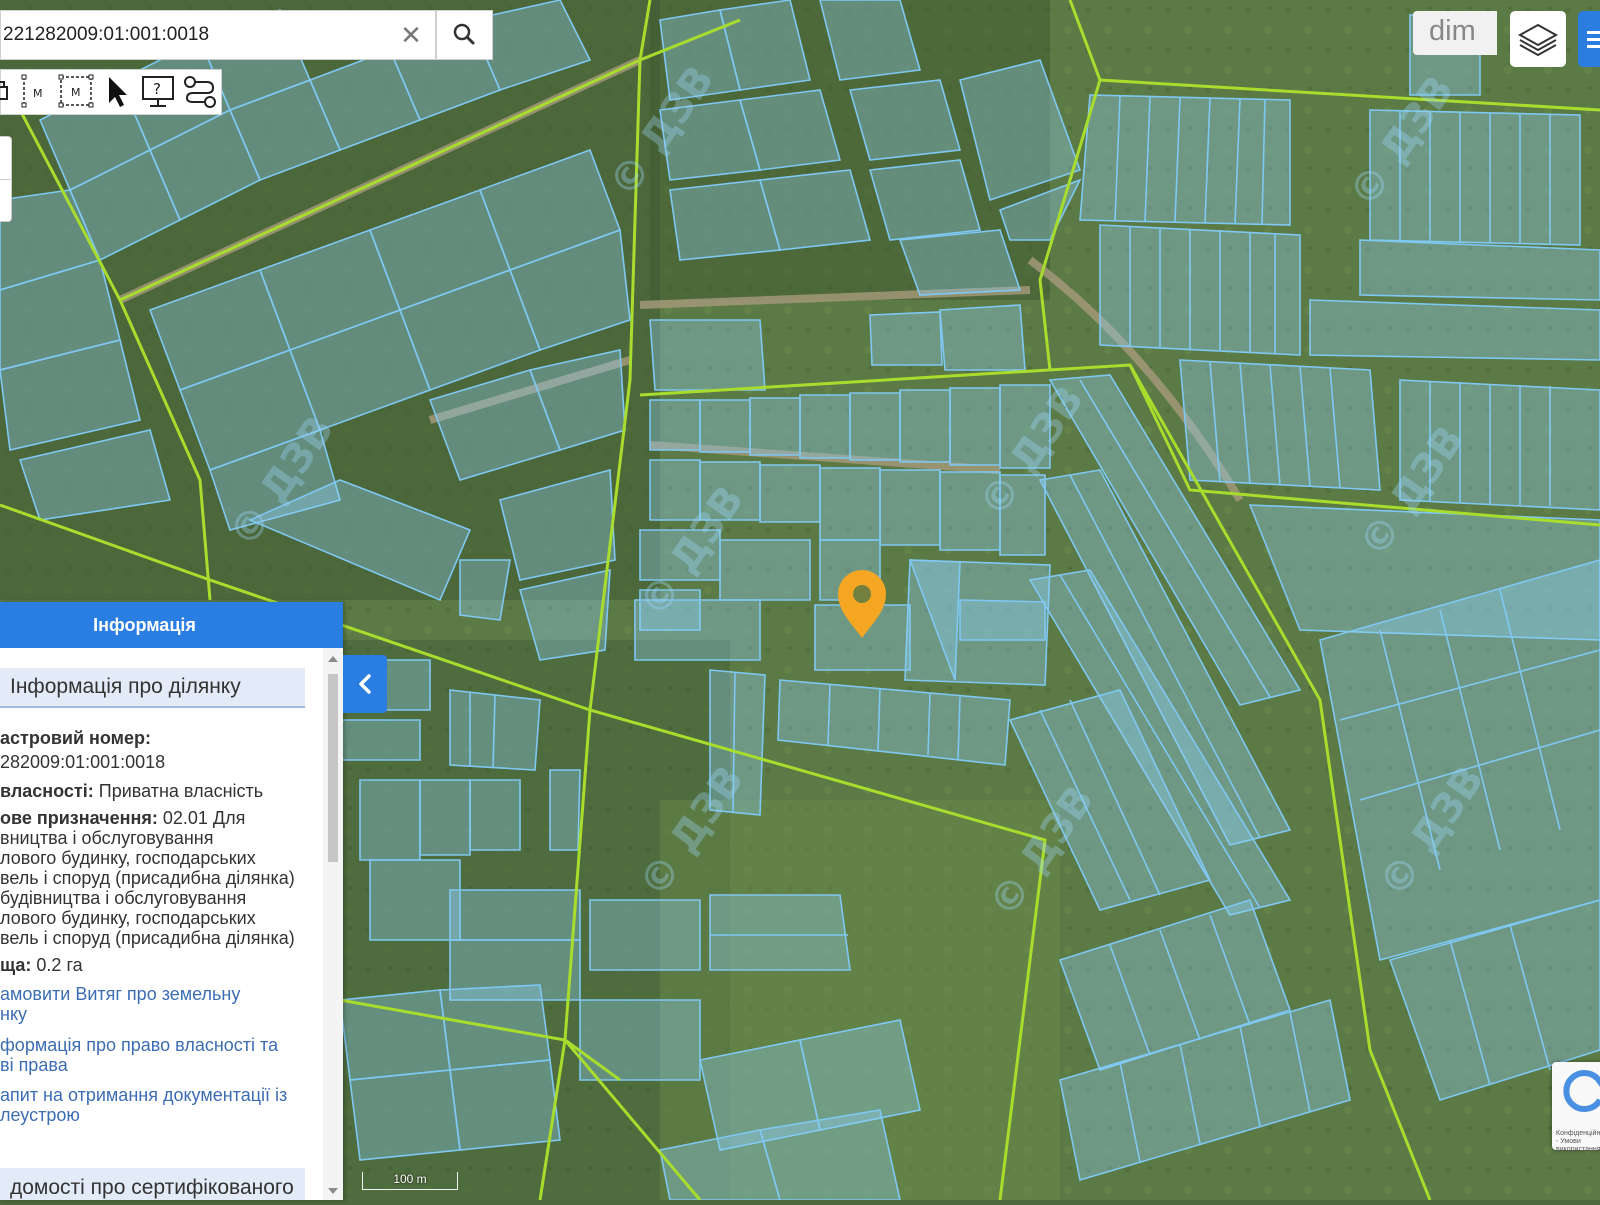 The width and height of the screenshot is (1600, 1205). What do you see at coordinates (123, 898) in the screenshot?
I see `purpose-field-line: будівництва і обслуговування` at bounding box center [123, 898].